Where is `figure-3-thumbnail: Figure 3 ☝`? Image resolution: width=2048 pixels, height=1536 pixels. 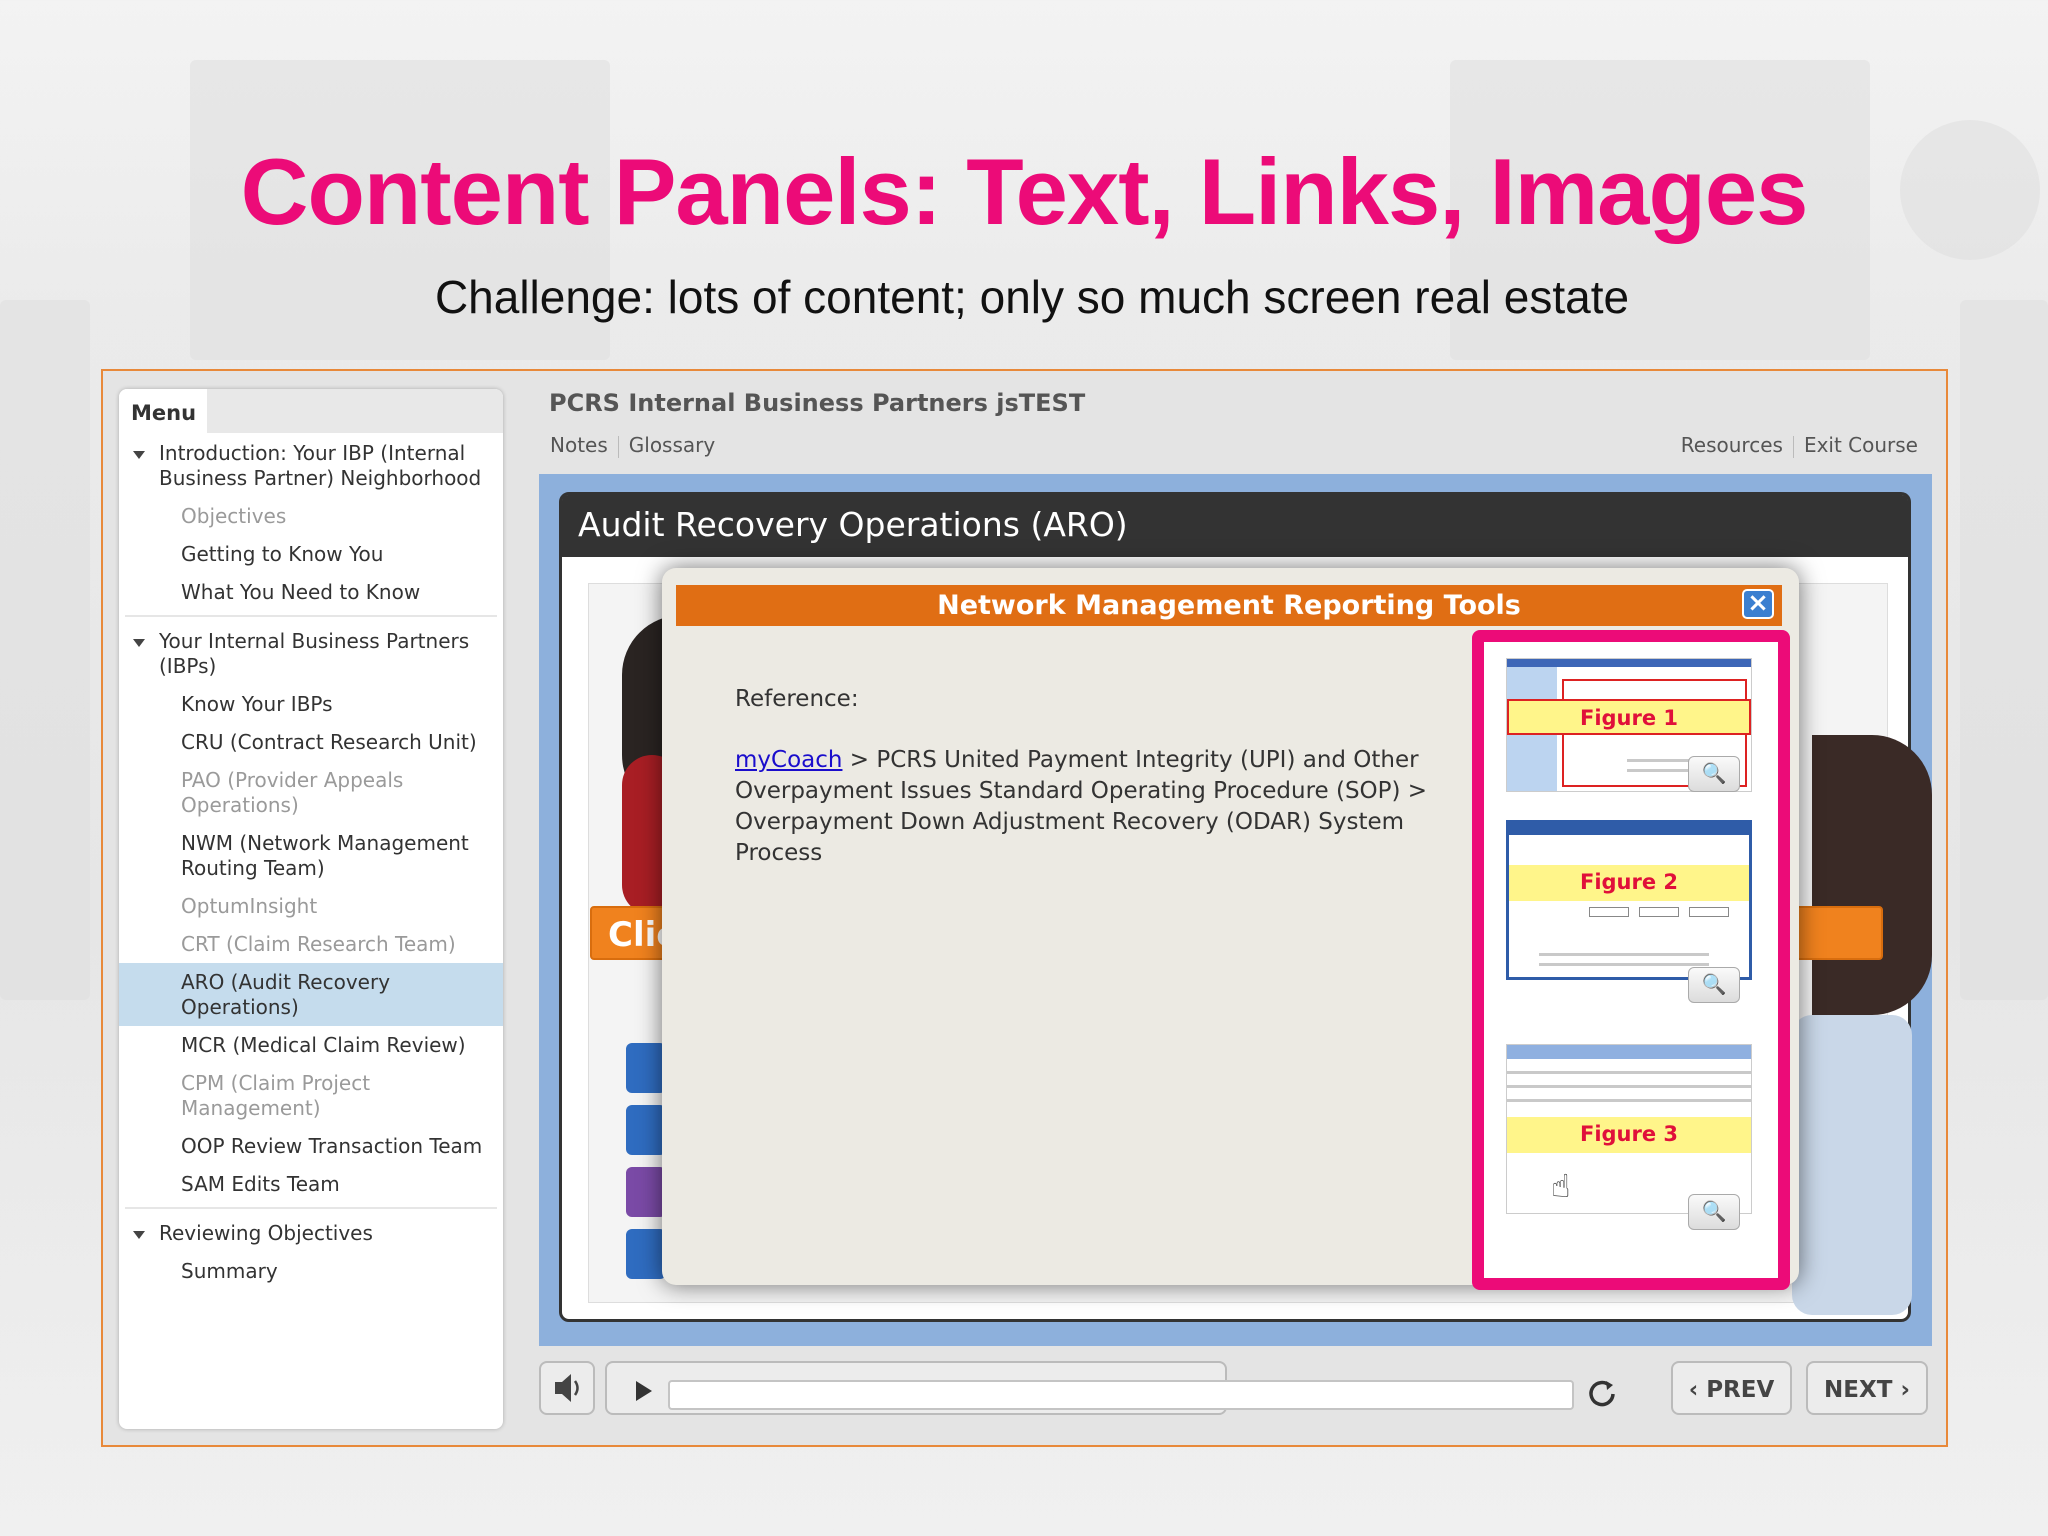
figure-3-thumbnail: Figure 3 ☝ is located at coordinates (1629, 1129).